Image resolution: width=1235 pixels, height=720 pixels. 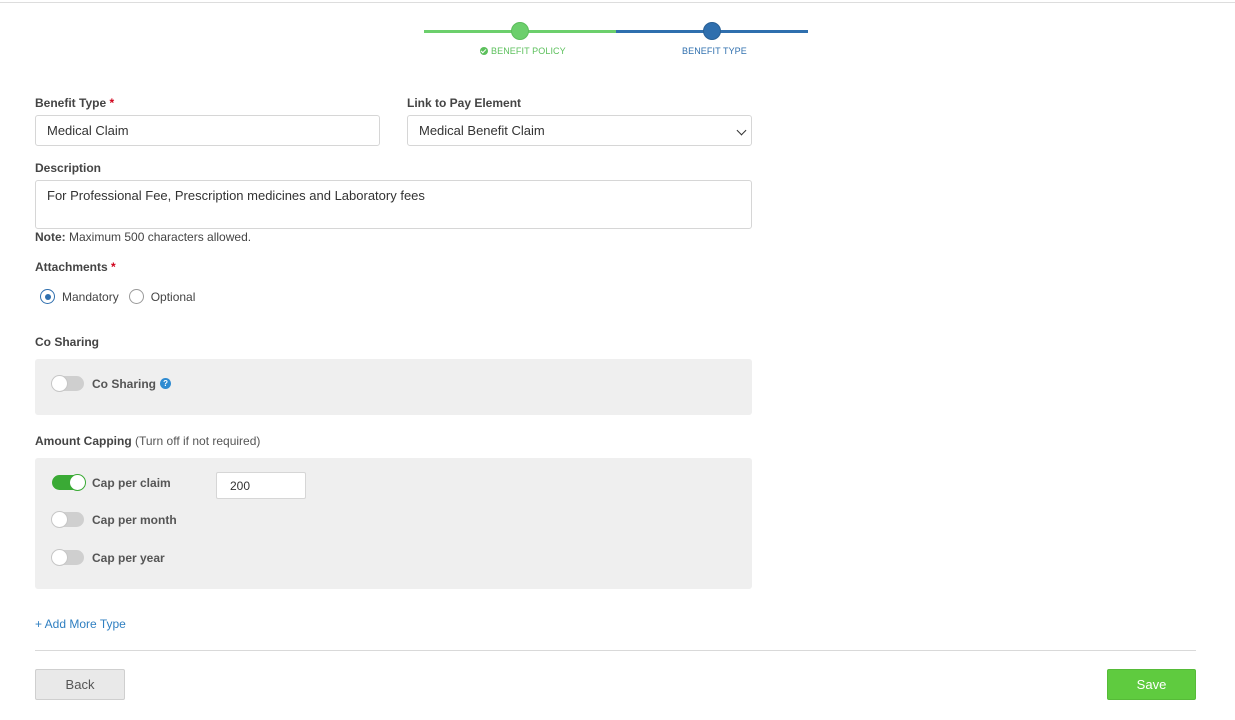 What do you see at coordinates (143, 237) in the screenshot?
I see `description-note: Note: Maximum 500 characters allowed.` at bounding box center [143, 237].